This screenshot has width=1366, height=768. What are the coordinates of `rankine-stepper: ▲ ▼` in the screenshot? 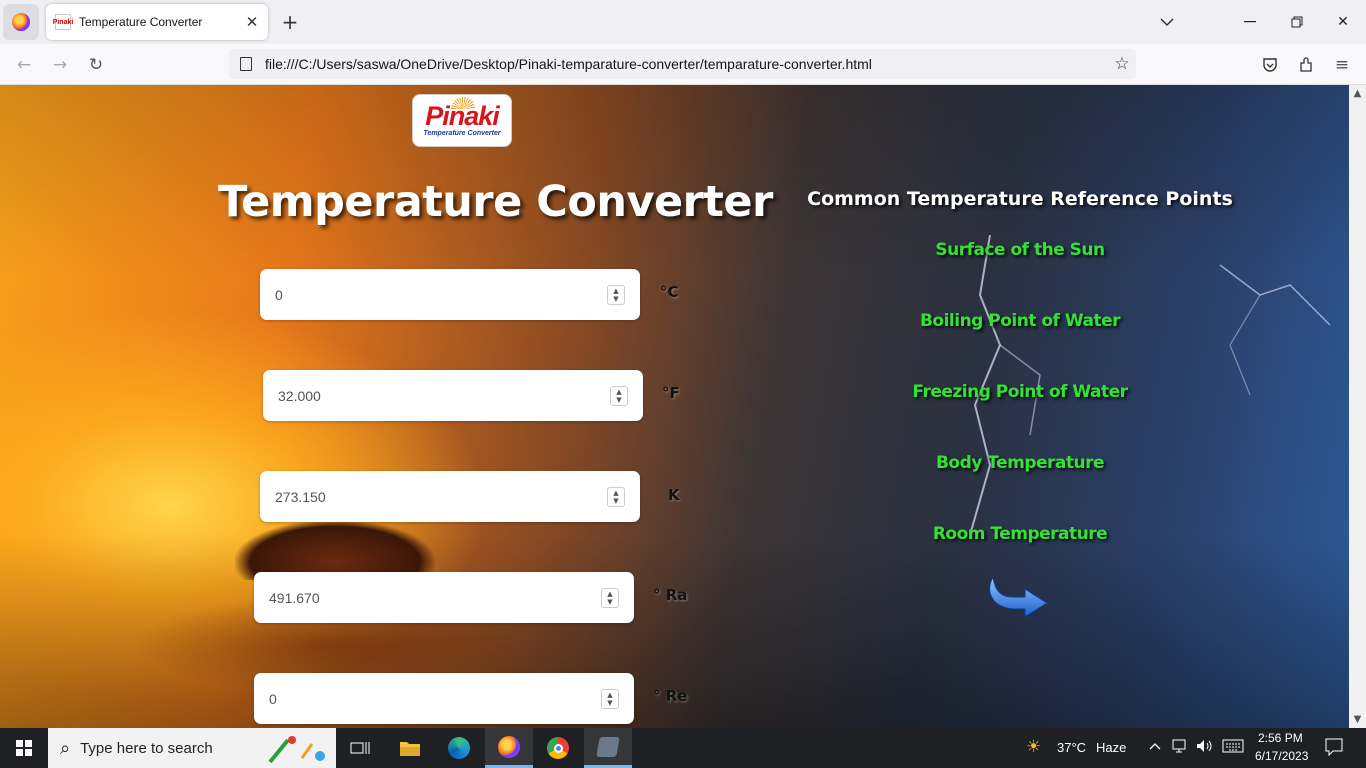 It's located at (610, 597).